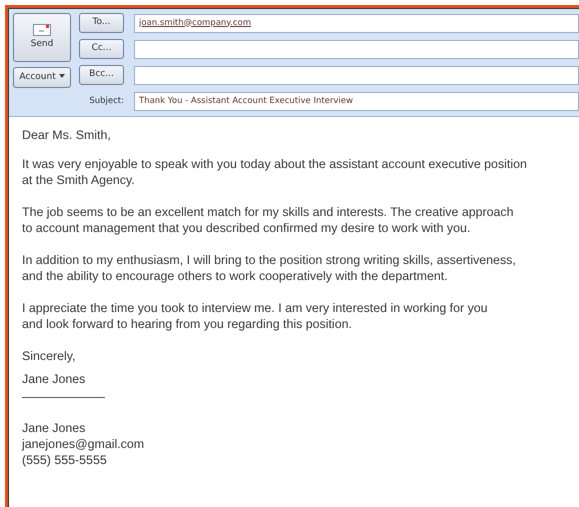  I want to click on subject-field: Thank You - Assistant Account Executive Interview, so click(356, 101).